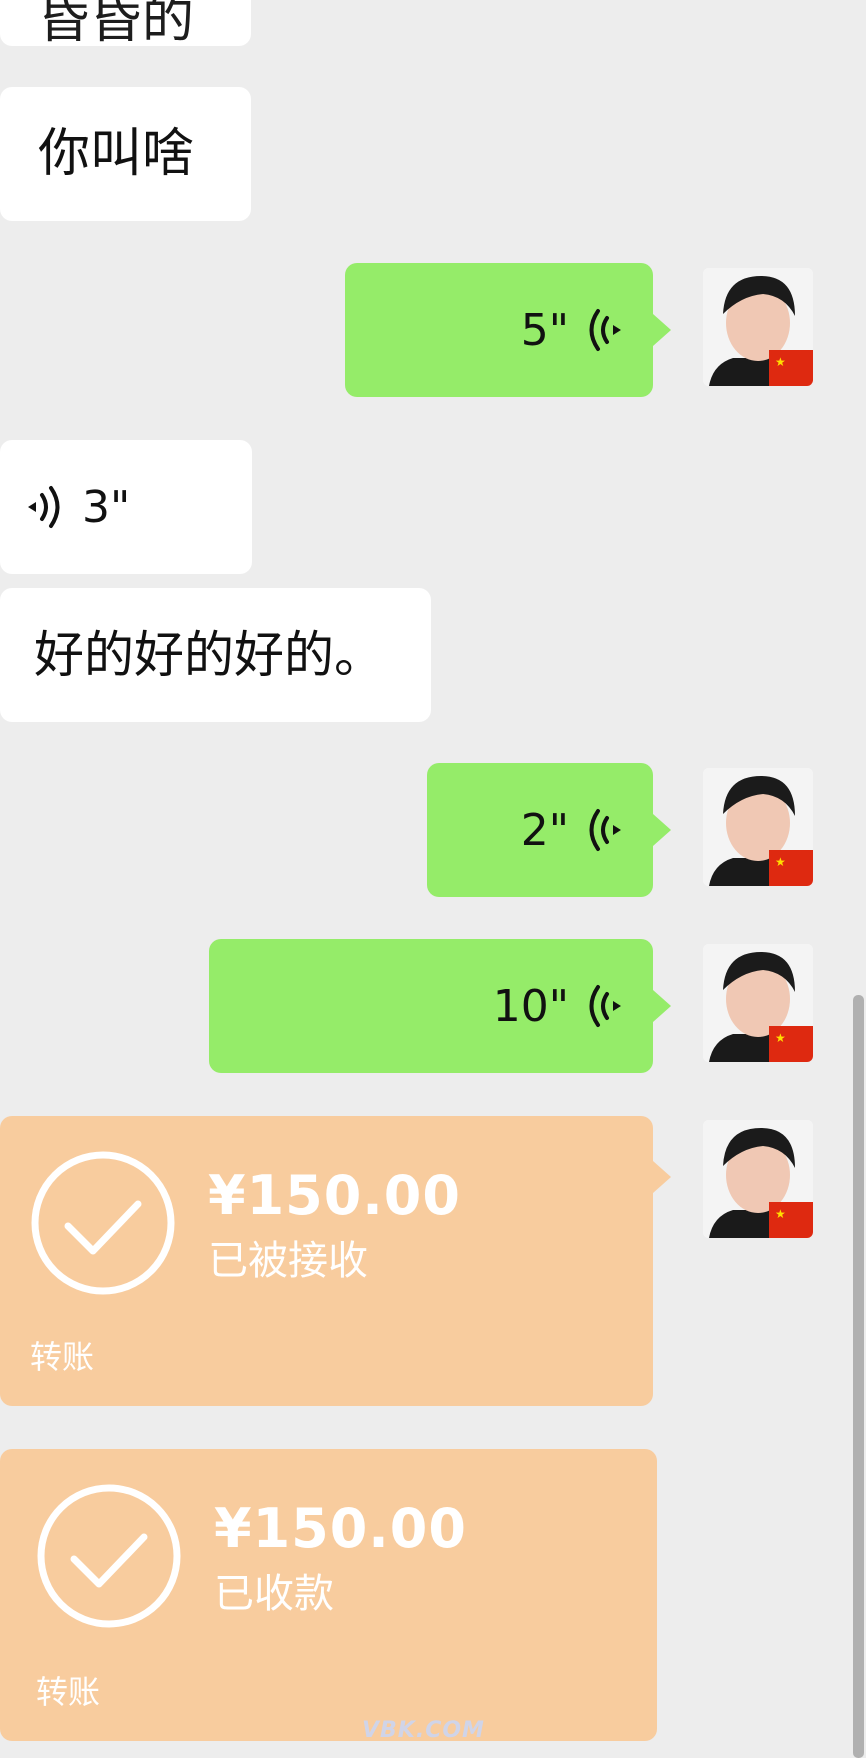 This screenshot has height=1758, width=866. Describe the element at coordinates (209, 655) in the screenshot. I see `message-text: 好的好的好的。` at that location.